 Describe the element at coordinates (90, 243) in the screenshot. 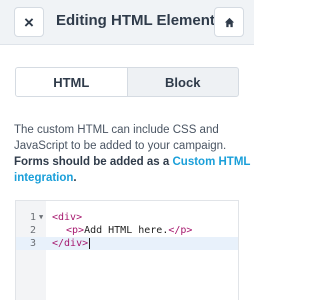

I see `text-cursor` at that location.